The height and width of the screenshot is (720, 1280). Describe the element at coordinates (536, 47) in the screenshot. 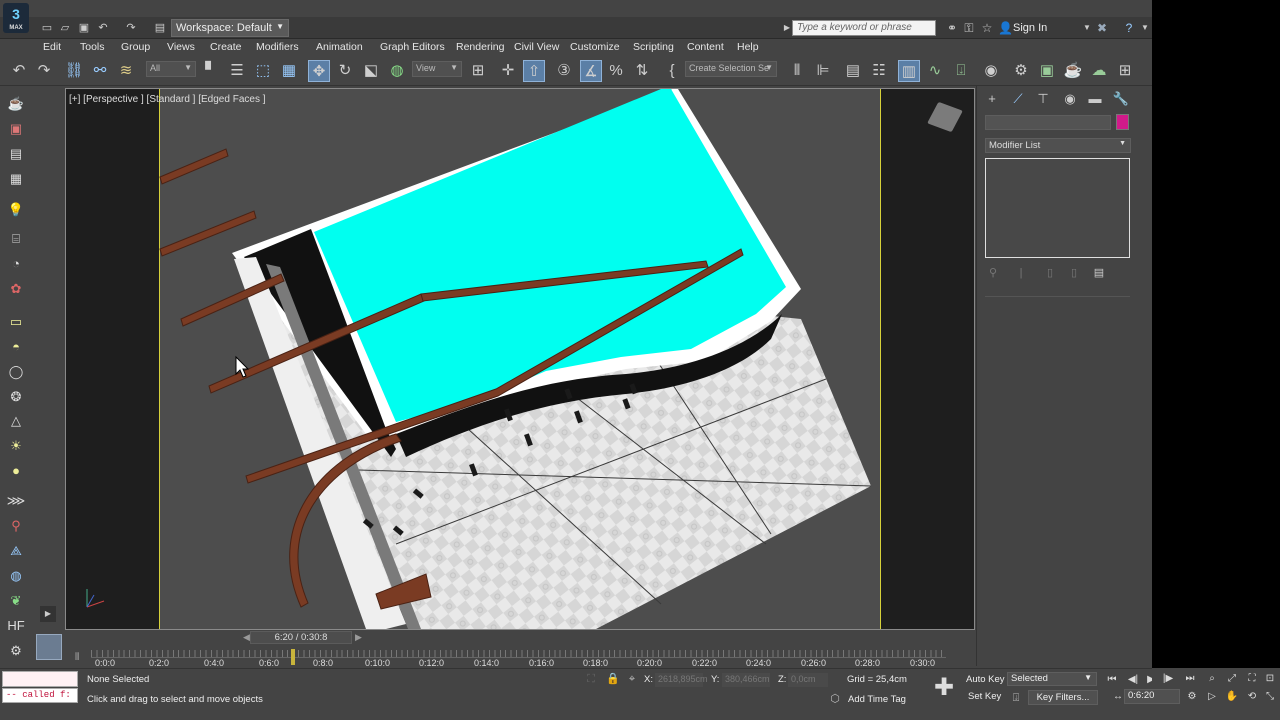

I see `menu-civil-view: Civil View` at that location.